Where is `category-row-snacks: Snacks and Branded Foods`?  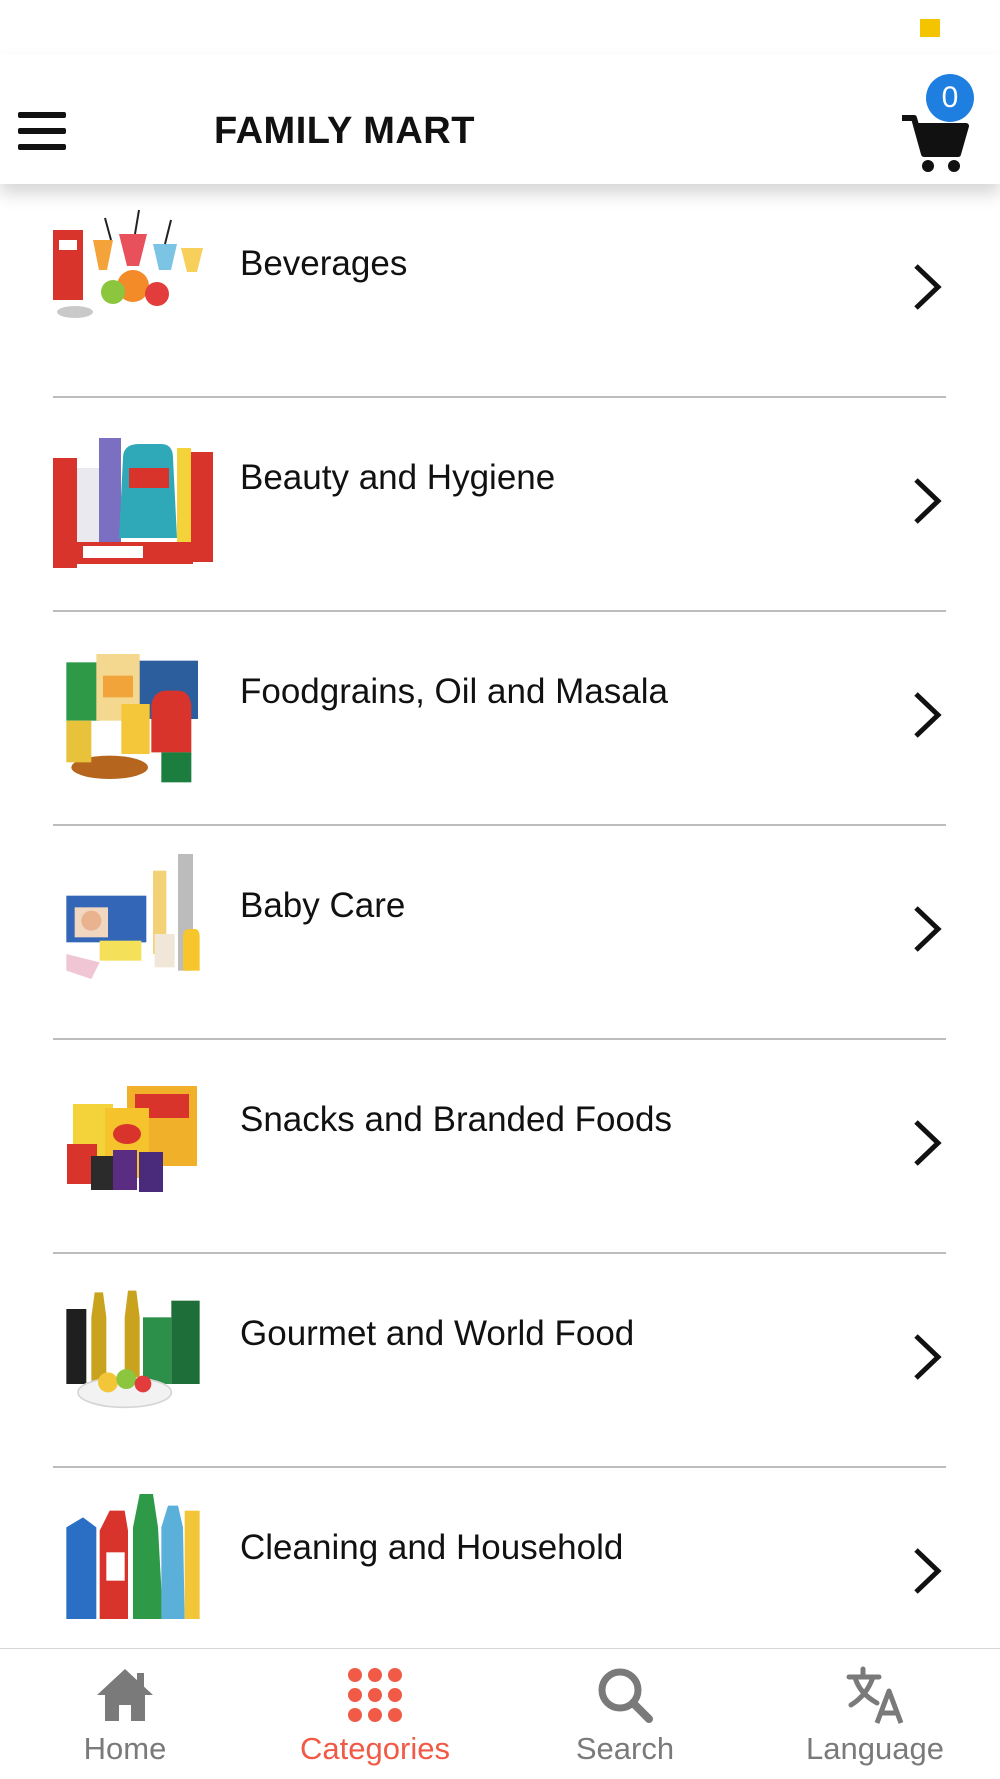 category-row-snacks: Snacks and Branded Foods is located at coordinates (500, 1147).